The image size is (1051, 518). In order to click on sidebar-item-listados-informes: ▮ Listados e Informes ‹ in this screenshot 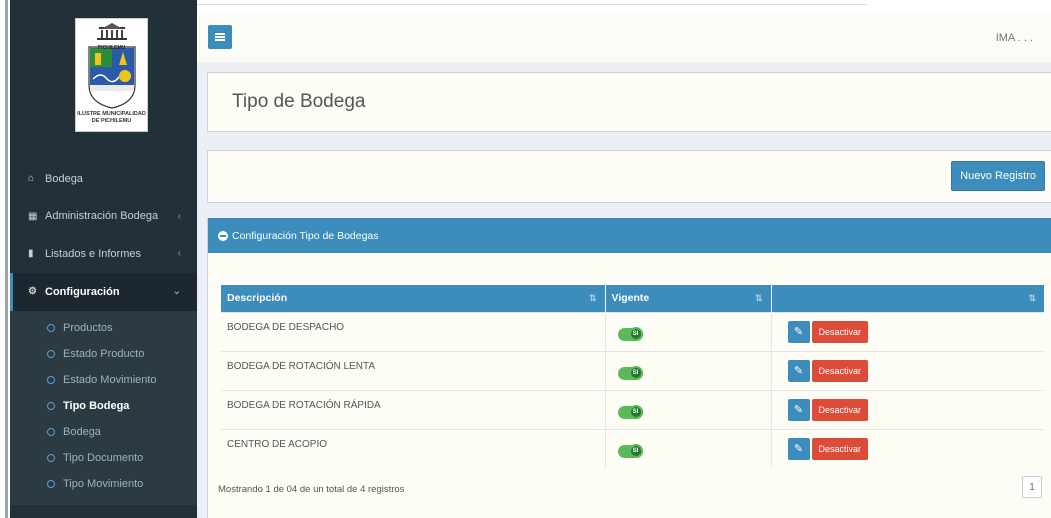, I will do `click(103, 254)`.